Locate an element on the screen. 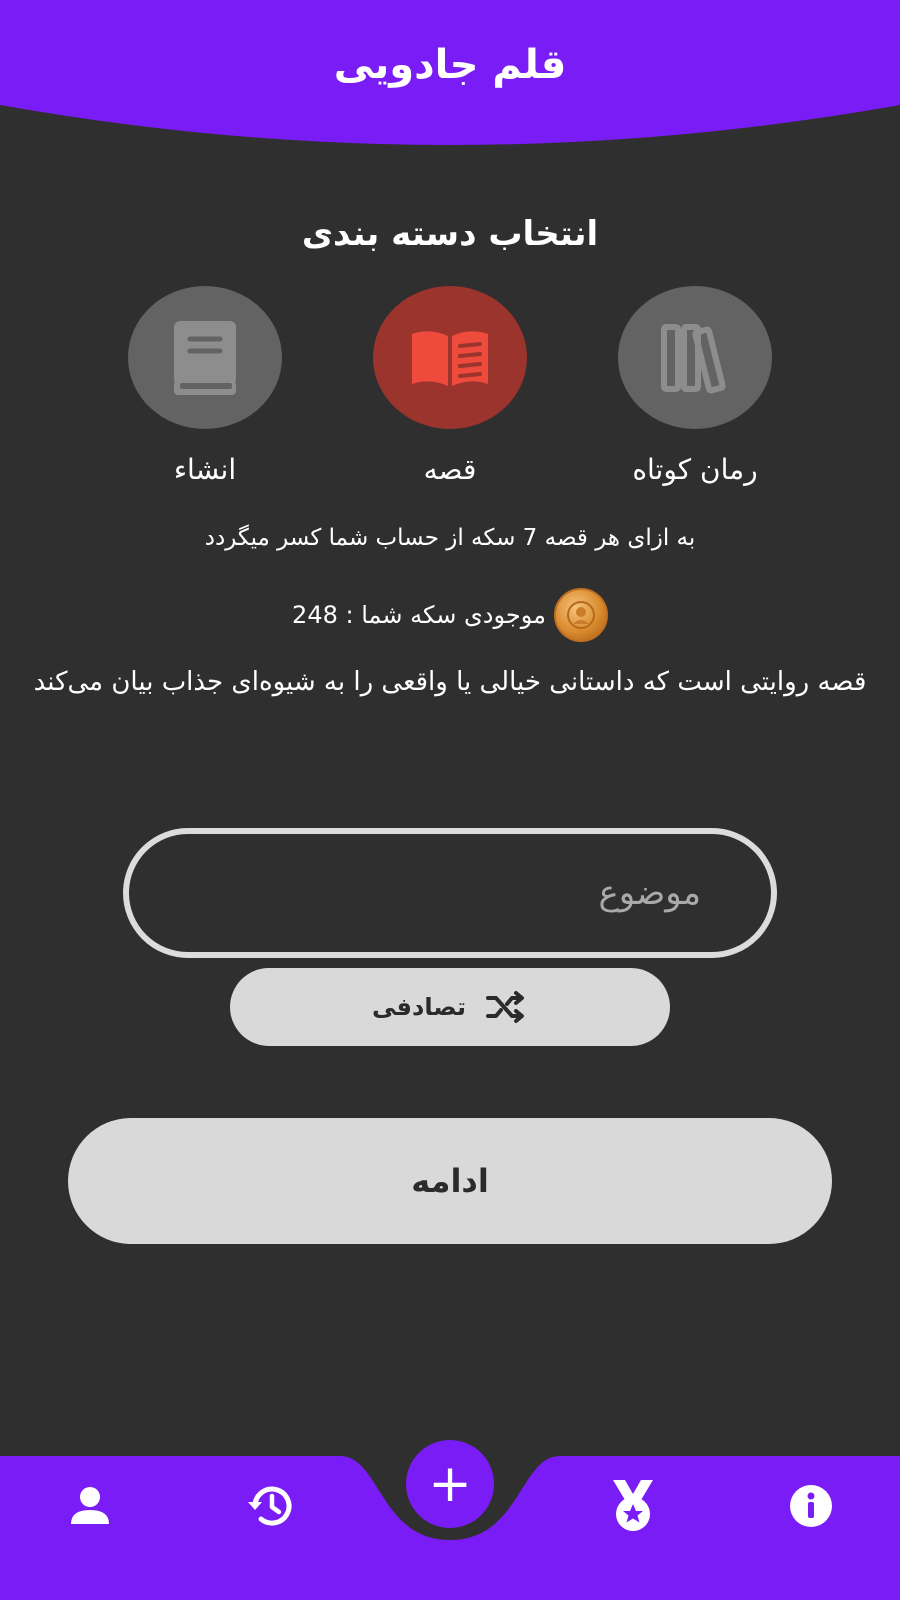 The image size is (900, 1600). nav-profile is located at coordinates (90, 1506).